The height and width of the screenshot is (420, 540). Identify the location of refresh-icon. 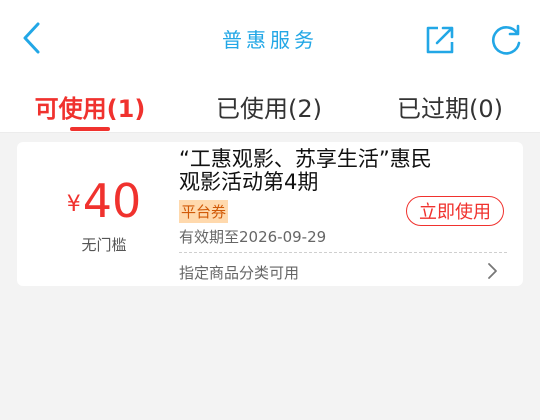
(506, 39).